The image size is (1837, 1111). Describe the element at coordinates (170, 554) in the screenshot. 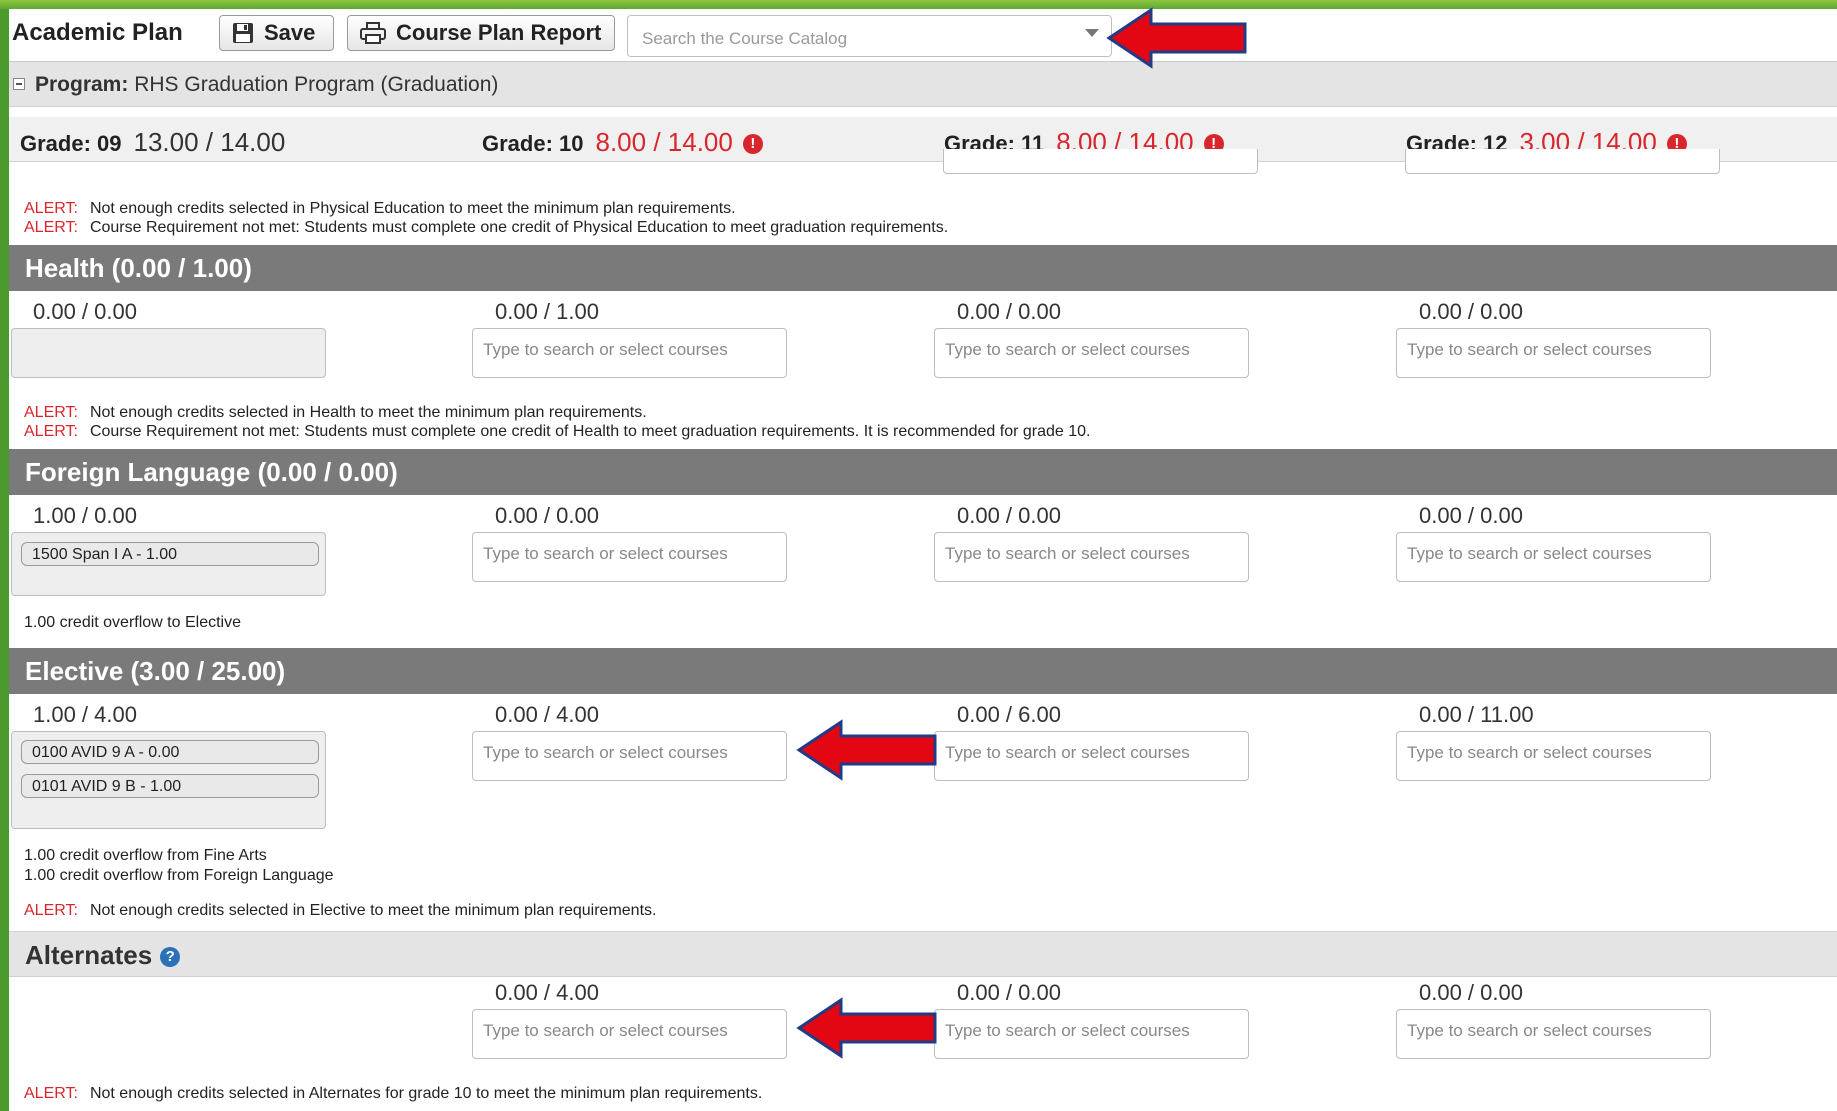

I see `course-chip: 1500 Span I A - 1.00` at that location.